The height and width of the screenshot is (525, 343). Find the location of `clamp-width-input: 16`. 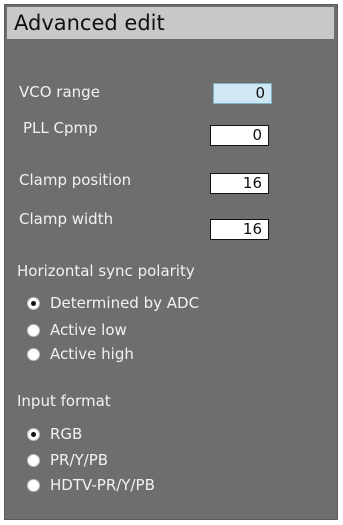

clamp-width-input: 16 is located at coordinates (239, 229).